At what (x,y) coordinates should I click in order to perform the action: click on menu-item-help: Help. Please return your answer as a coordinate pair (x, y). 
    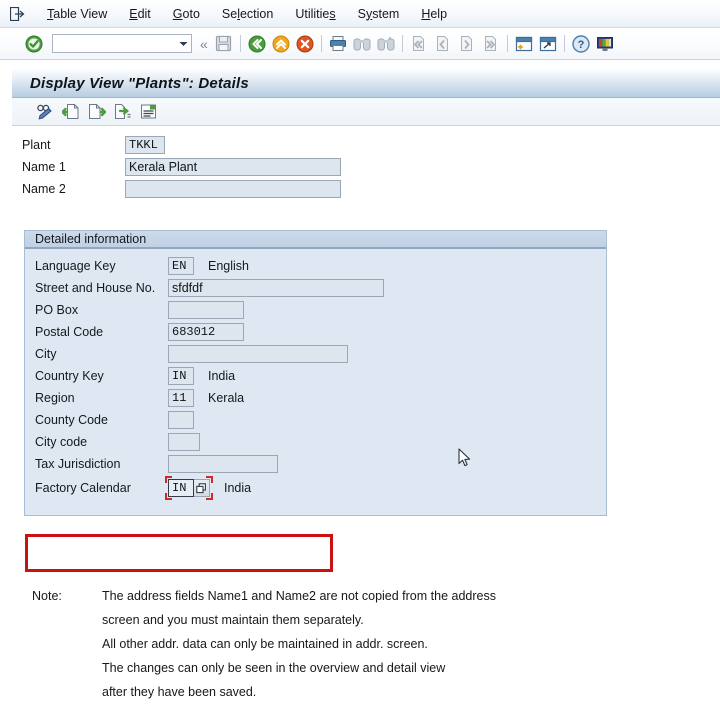
    Looking at the image, I should click on (434, 14).